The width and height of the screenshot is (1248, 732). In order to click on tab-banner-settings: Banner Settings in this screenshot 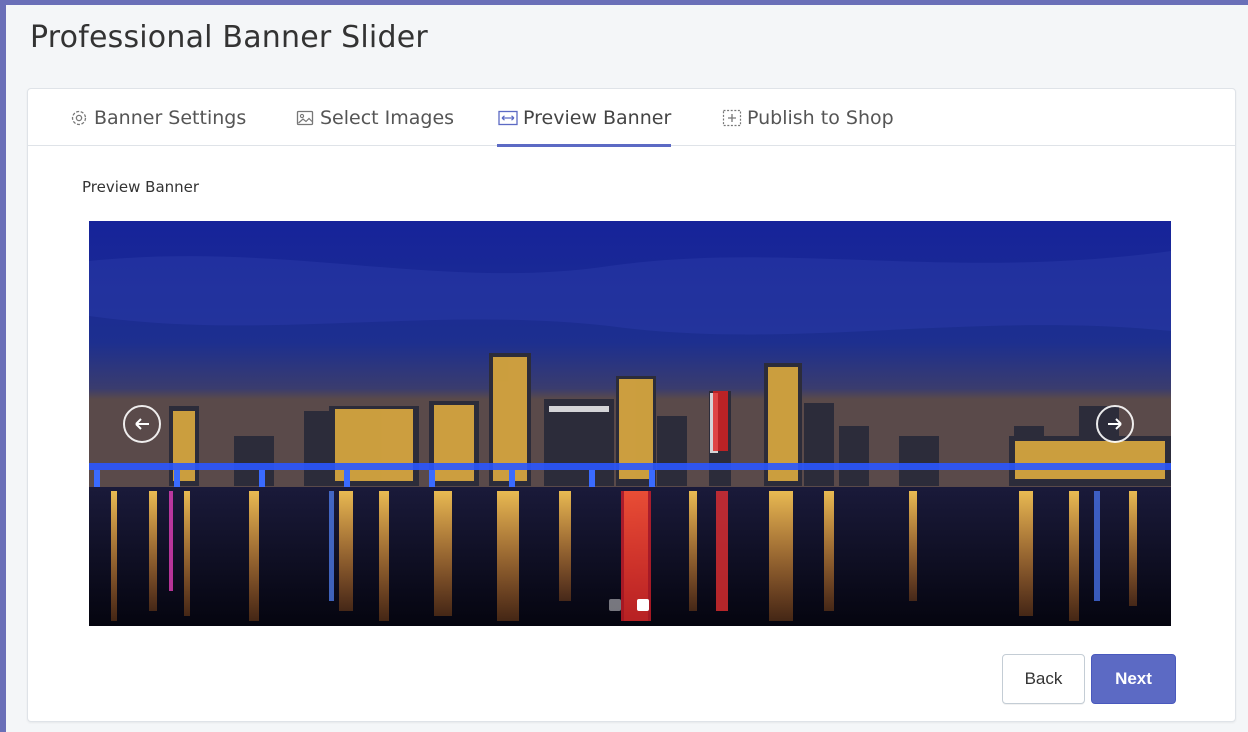, I will do `click(157, 117)`.